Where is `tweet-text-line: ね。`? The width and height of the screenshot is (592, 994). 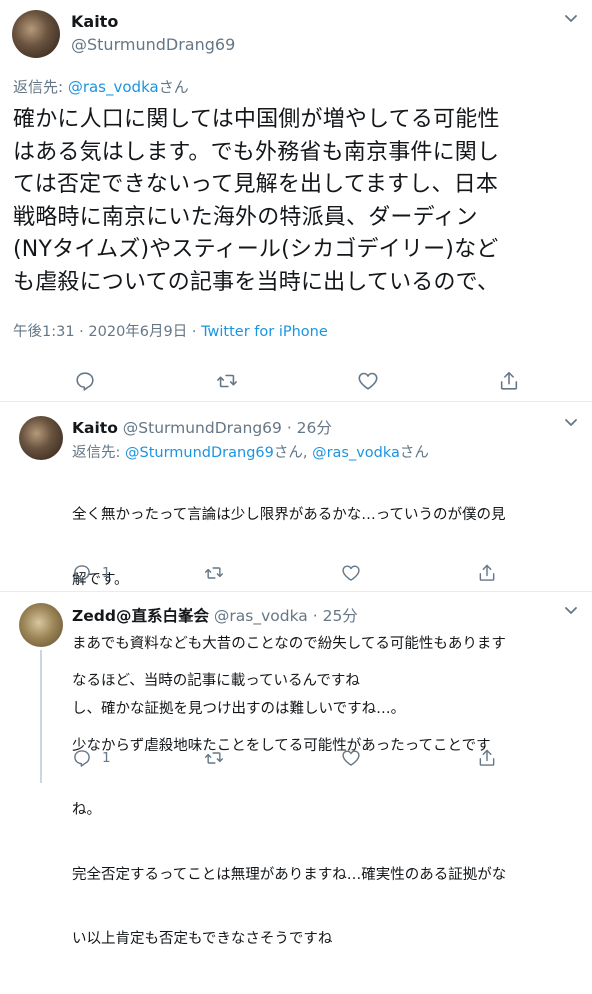 tweet-text-line: ね。 is located at coordinates (86, 810).